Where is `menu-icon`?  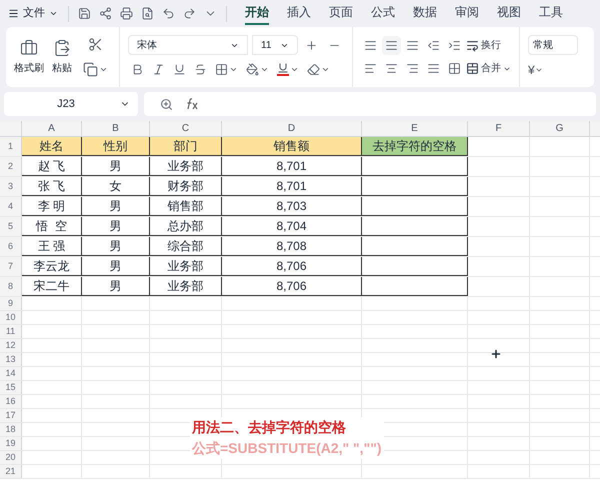
menu-icon is located at coordinates (13, 13).